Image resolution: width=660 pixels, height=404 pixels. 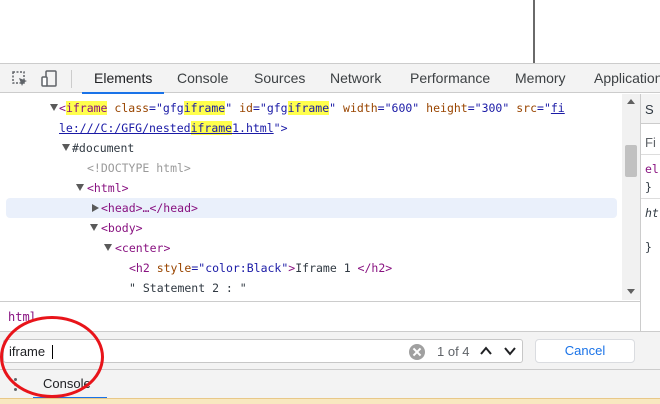 I want to click on scroll-down-arrow-icon, so click(x=631, y=291).